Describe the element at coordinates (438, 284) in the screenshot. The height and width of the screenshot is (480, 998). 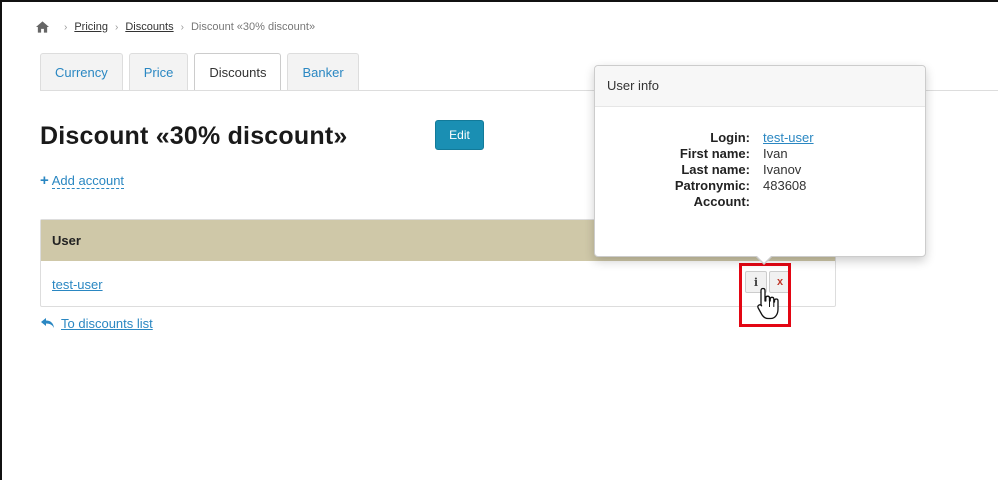
I see `table-row: test-user i x` at that location.